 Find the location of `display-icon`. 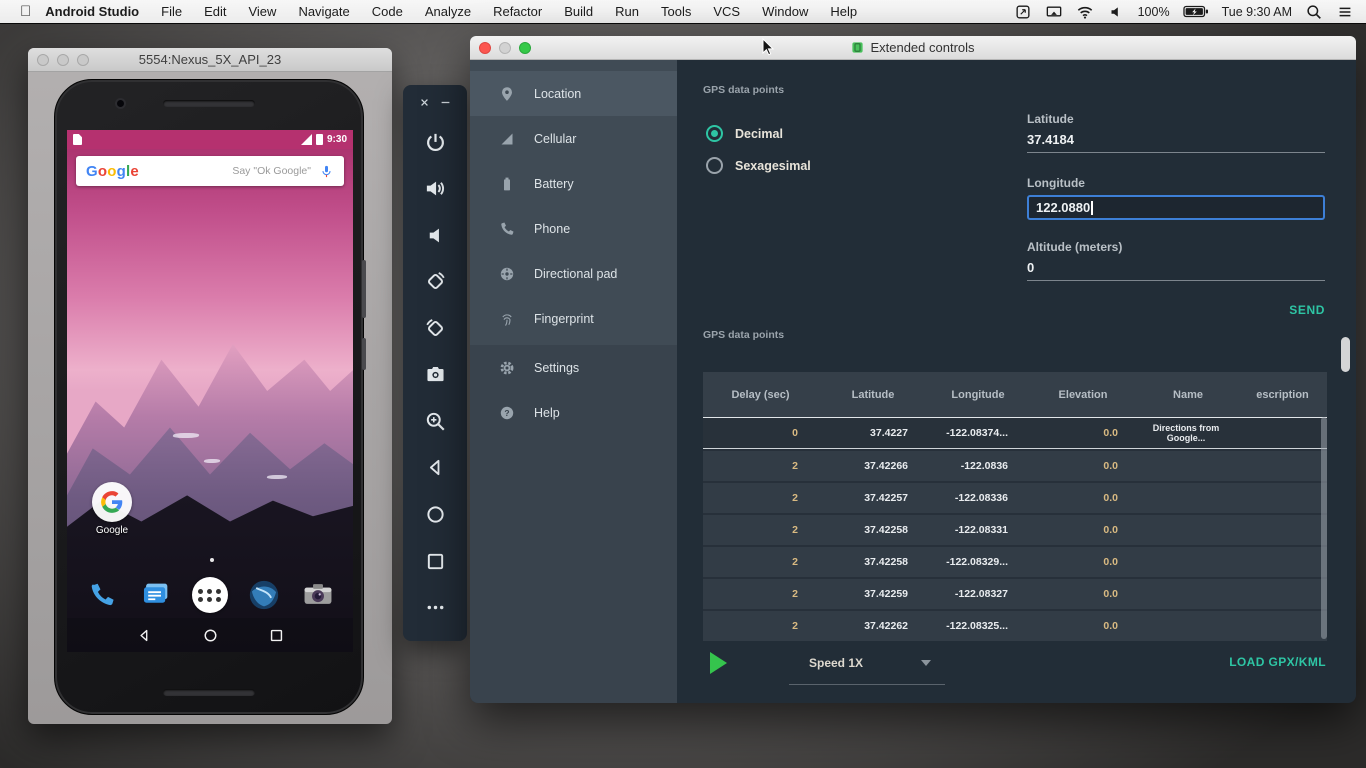

display-icon is located at coordinates (1054, 12).